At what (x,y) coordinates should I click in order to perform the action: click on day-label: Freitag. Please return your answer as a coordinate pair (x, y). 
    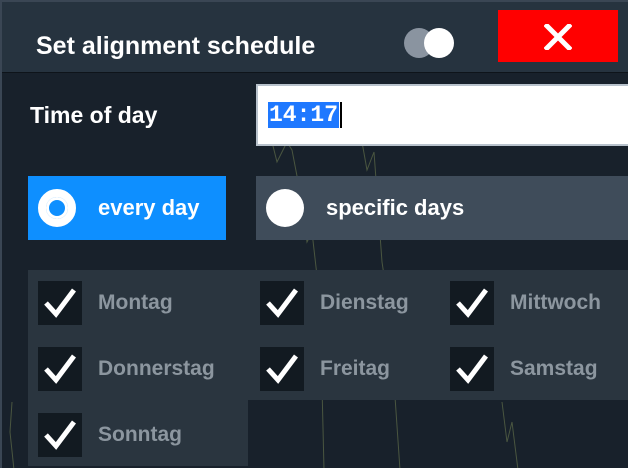
    Looking at the image, I should click on (355, 368).